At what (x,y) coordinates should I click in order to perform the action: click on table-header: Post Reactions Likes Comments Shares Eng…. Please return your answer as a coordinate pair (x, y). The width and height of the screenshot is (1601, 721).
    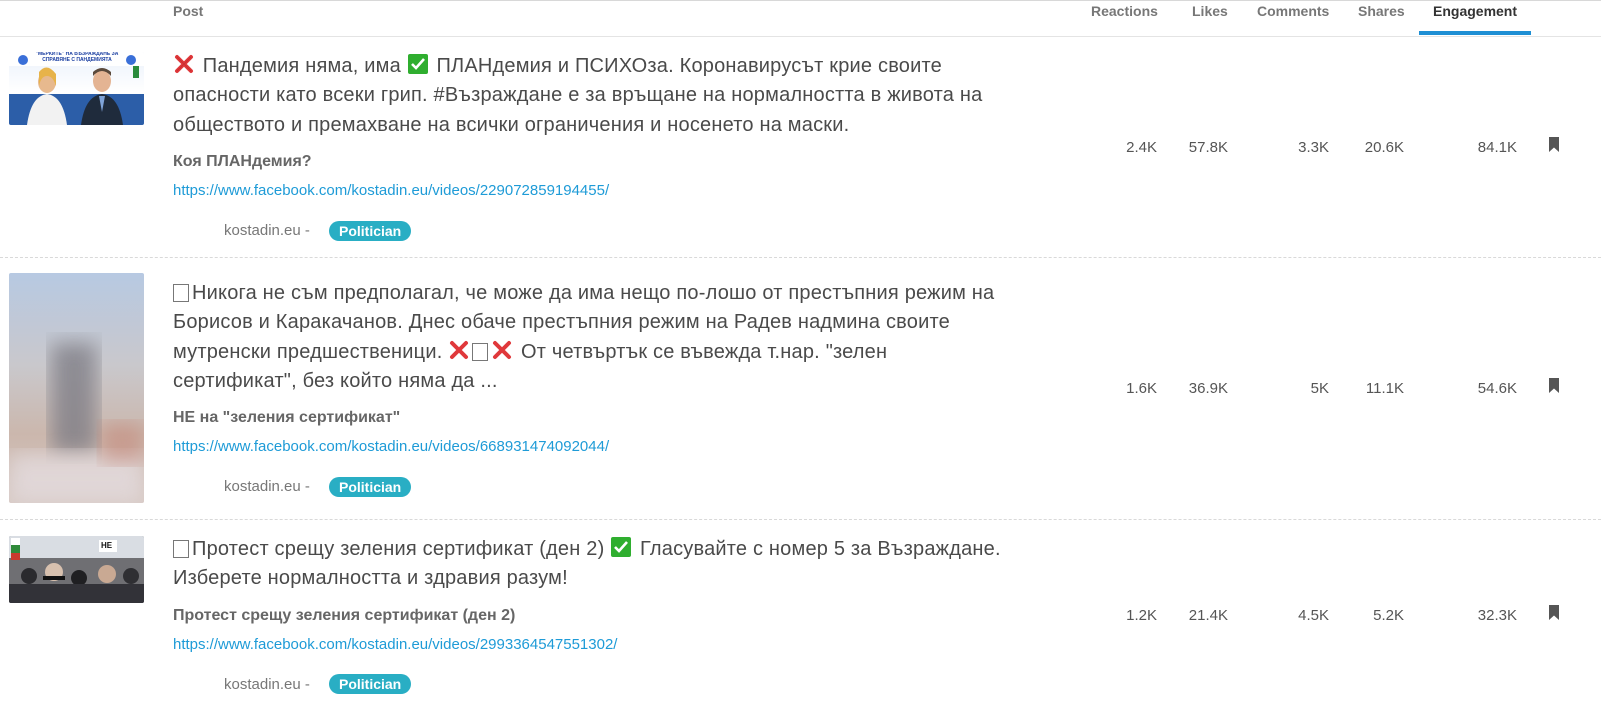
    Looking at the image, I should click on (800, 18).